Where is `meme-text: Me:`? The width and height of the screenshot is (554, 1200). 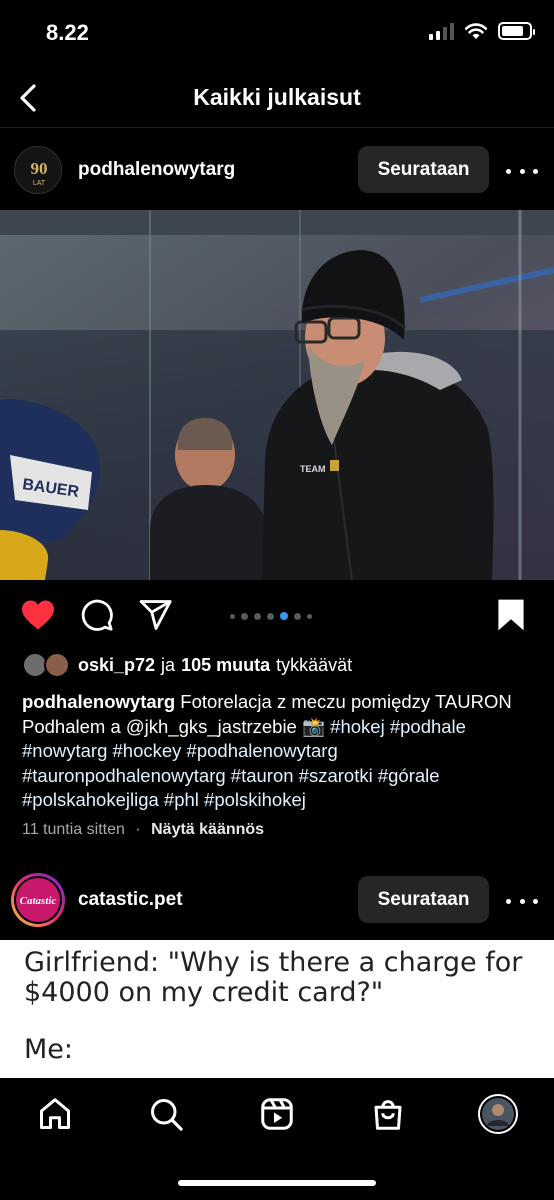
meme-text: Me: is located at coordinates (49, 1049).